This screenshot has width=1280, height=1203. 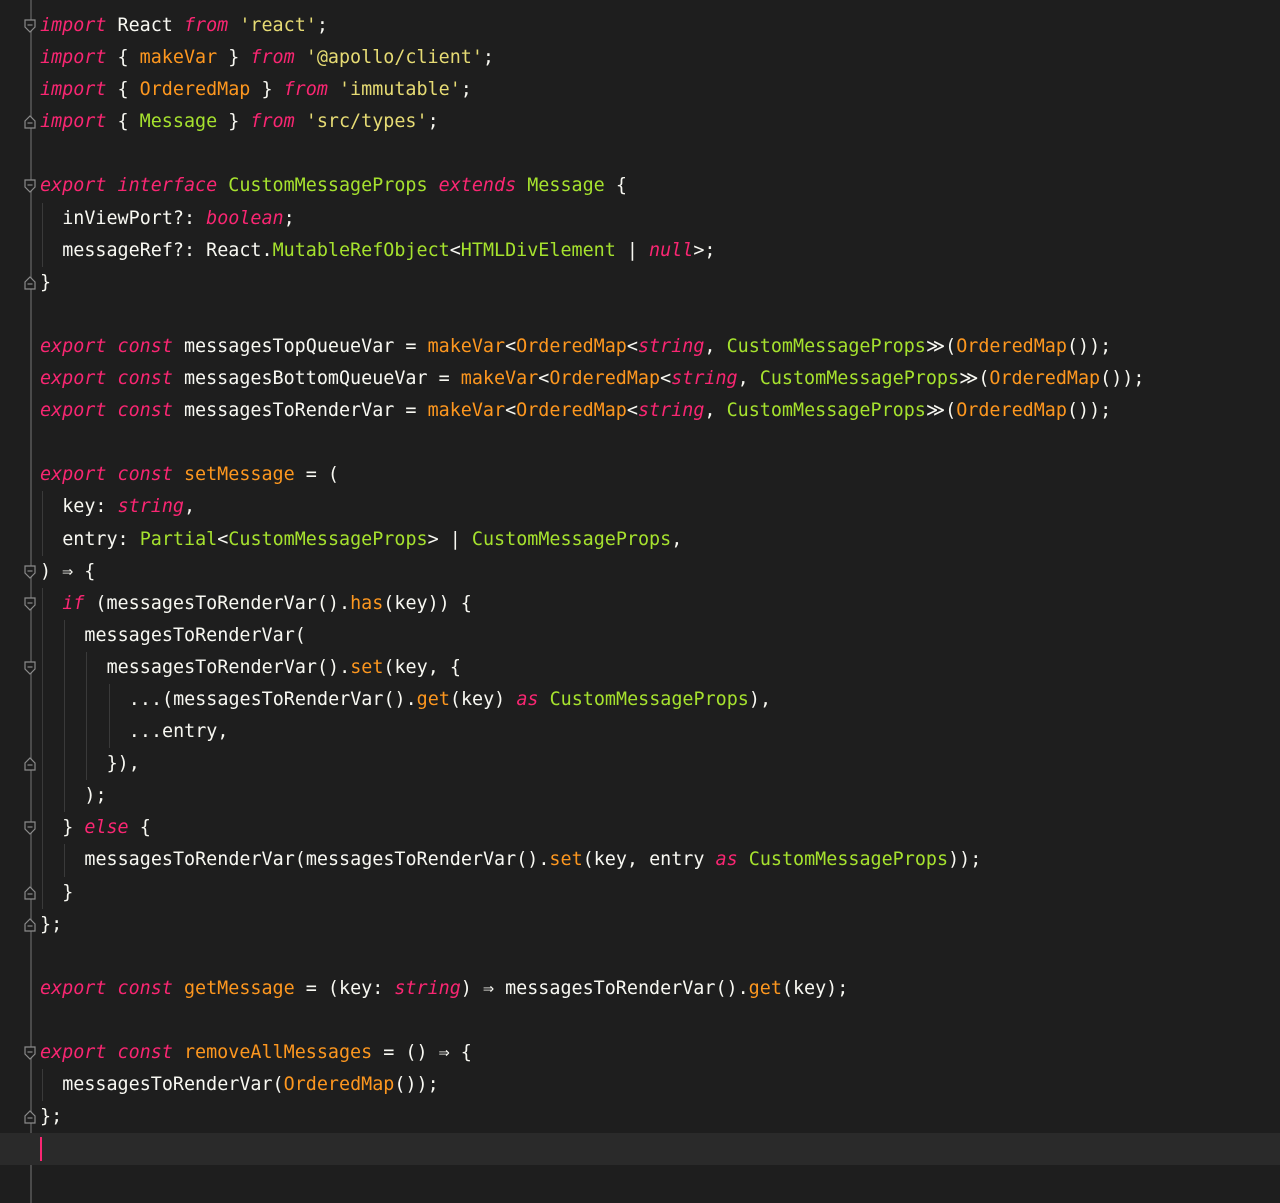 I want to click on code-token: >;, so click(x=704, y=250).